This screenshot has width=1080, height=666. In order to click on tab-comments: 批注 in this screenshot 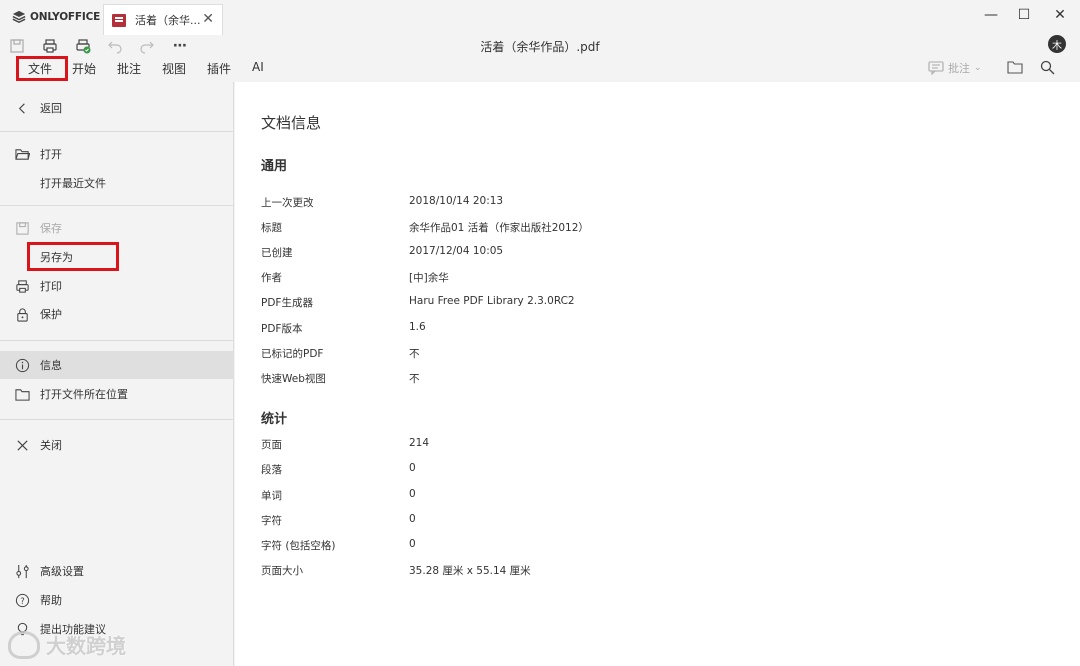, I will do `click(129, 68)`.